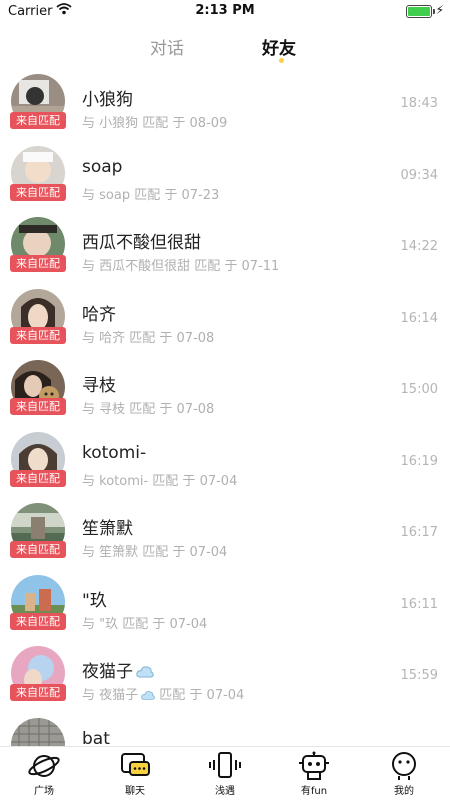  I want to click on tab-friends: 好友, so click(279, 46).